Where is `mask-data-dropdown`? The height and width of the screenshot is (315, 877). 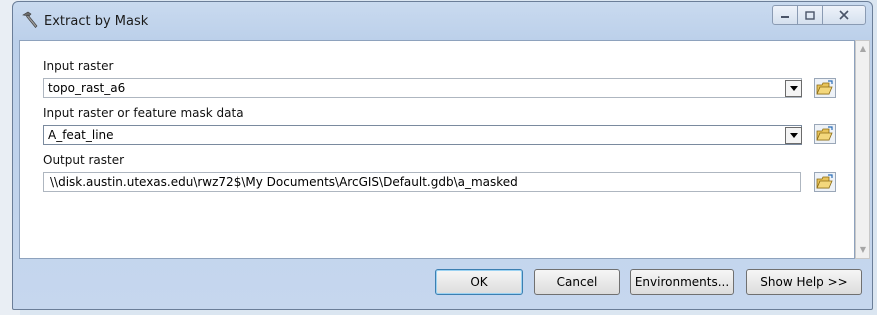 mask-data-dropdown is located at coordinates (793, 135).